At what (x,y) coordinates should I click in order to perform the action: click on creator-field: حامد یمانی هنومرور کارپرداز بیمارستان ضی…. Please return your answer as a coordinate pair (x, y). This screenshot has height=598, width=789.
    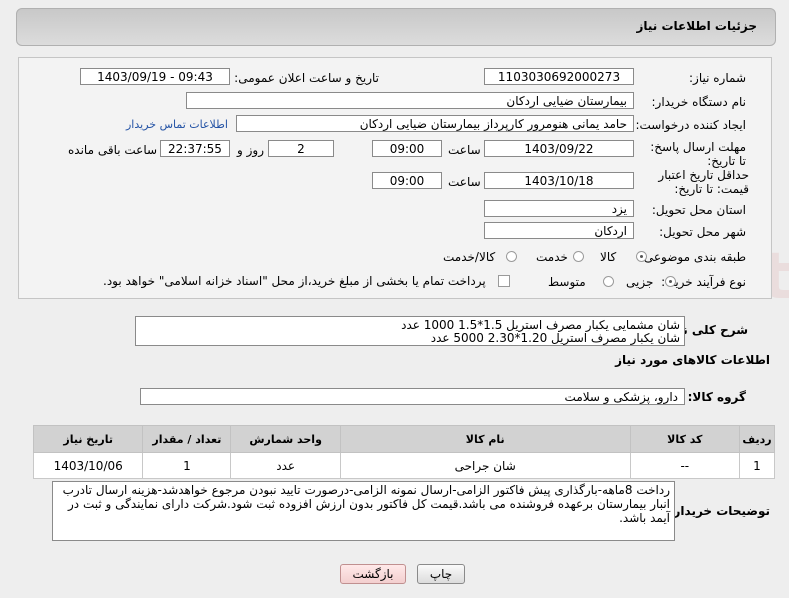
    Looking at the image, I should click on (435, 123).